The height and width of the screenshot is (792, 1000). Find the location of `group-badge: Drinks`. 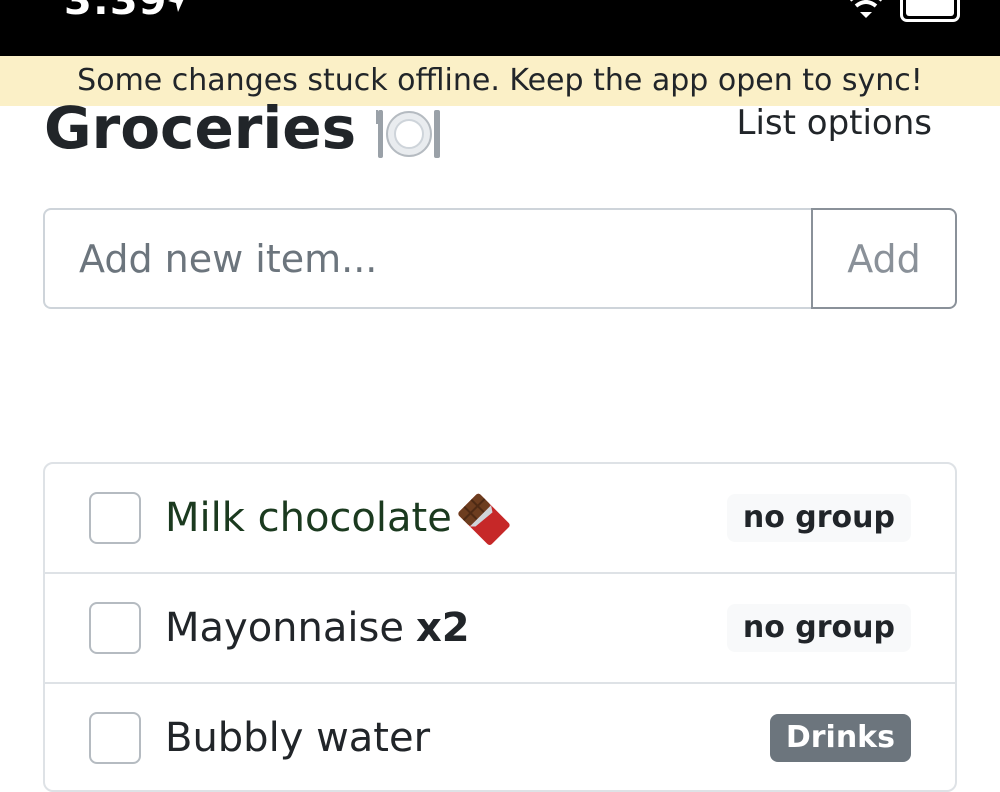

group-badge: Drinks is located at coordinates (840, 738).